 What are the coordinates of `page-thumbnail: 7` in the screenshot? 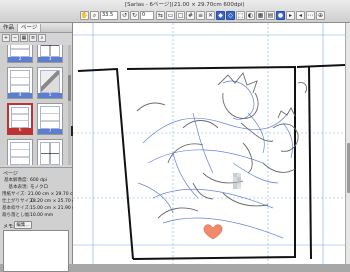 It's located at (50, 119).